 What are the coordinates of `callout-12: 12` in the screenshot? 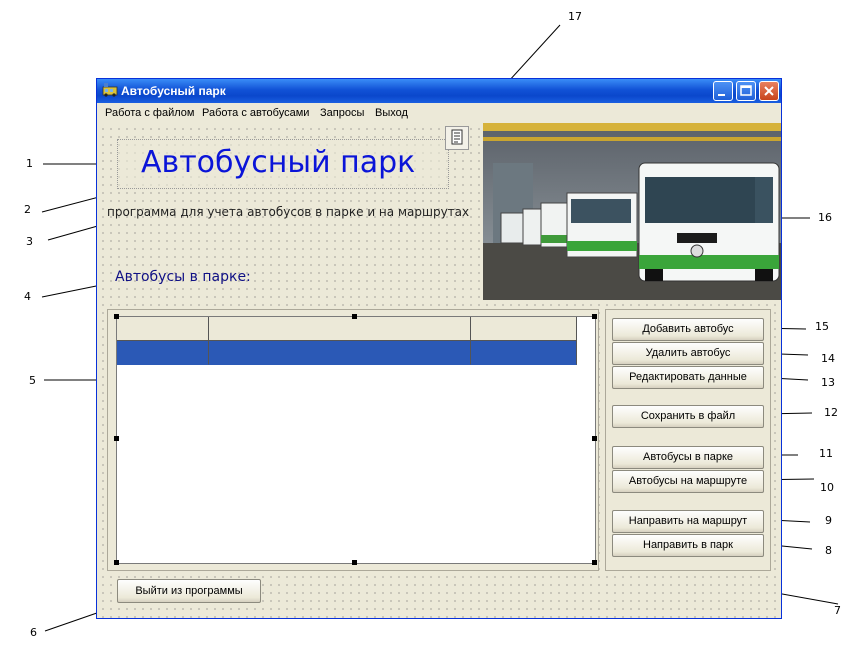 It's located at (831, 412).